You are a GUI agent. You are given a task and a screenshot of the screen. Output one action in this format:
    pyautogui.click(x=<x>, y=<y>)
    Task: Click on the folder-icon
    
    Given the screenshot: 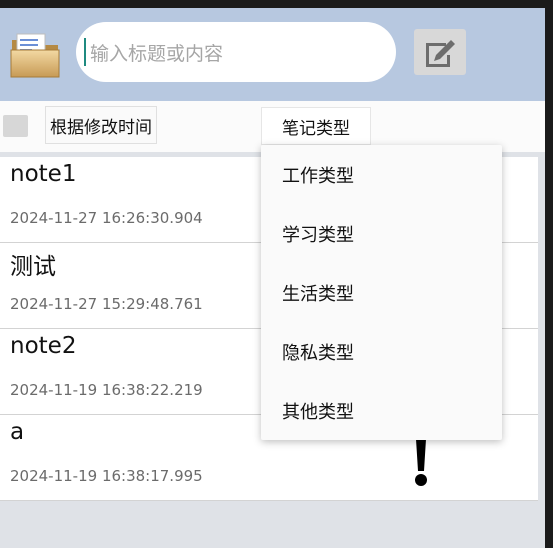 What is the action you would take?
    pyautogui.click(x=35, y=56)
    